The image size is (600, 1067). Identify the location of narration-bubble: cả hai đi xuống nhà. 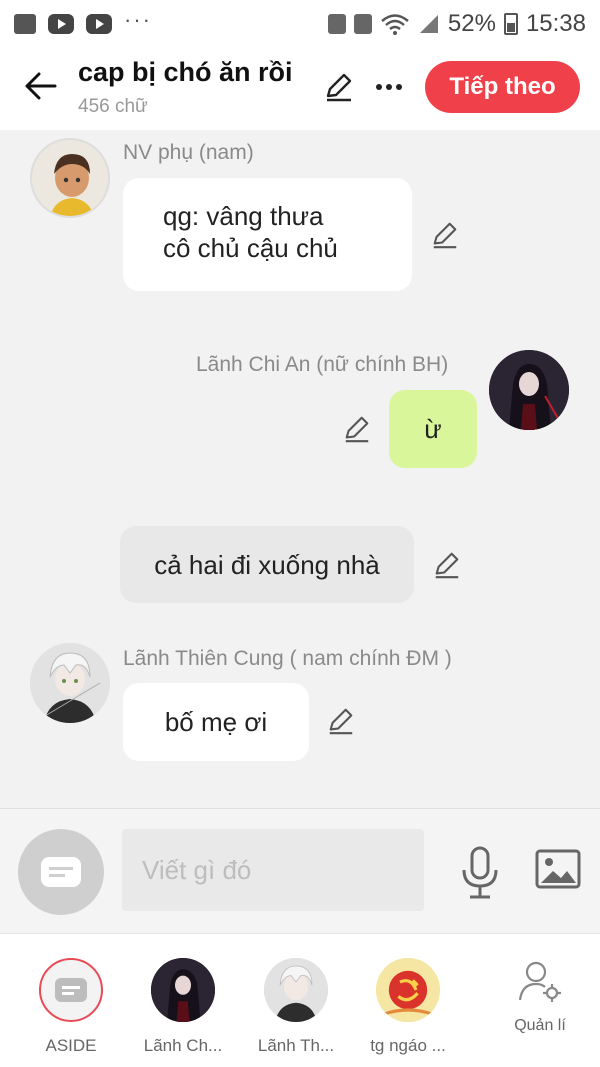
(267, 564).